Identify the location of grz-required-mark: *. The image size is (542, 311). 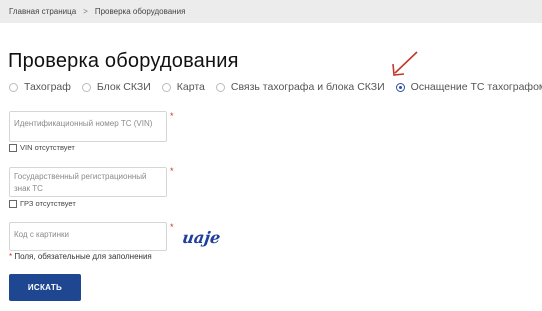
(172, 171).